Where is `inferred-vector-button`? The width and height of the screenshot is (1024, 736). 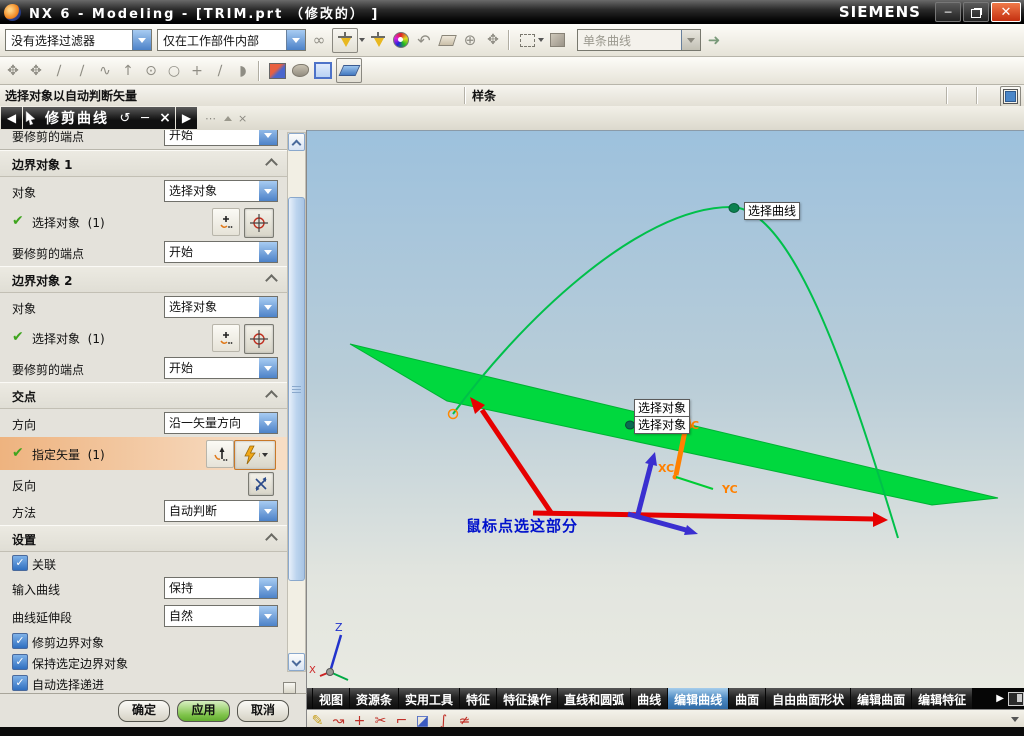 inferred-vector-button is located at coordinates (255, 455).